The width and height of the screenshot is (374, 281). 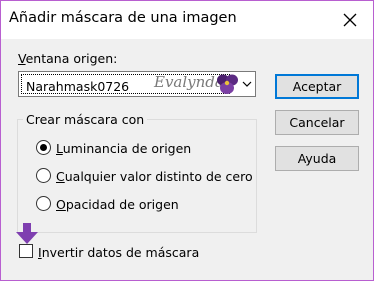 I want to click on mask-group-legend: Crear máscara con, so click(x=85, y=119).